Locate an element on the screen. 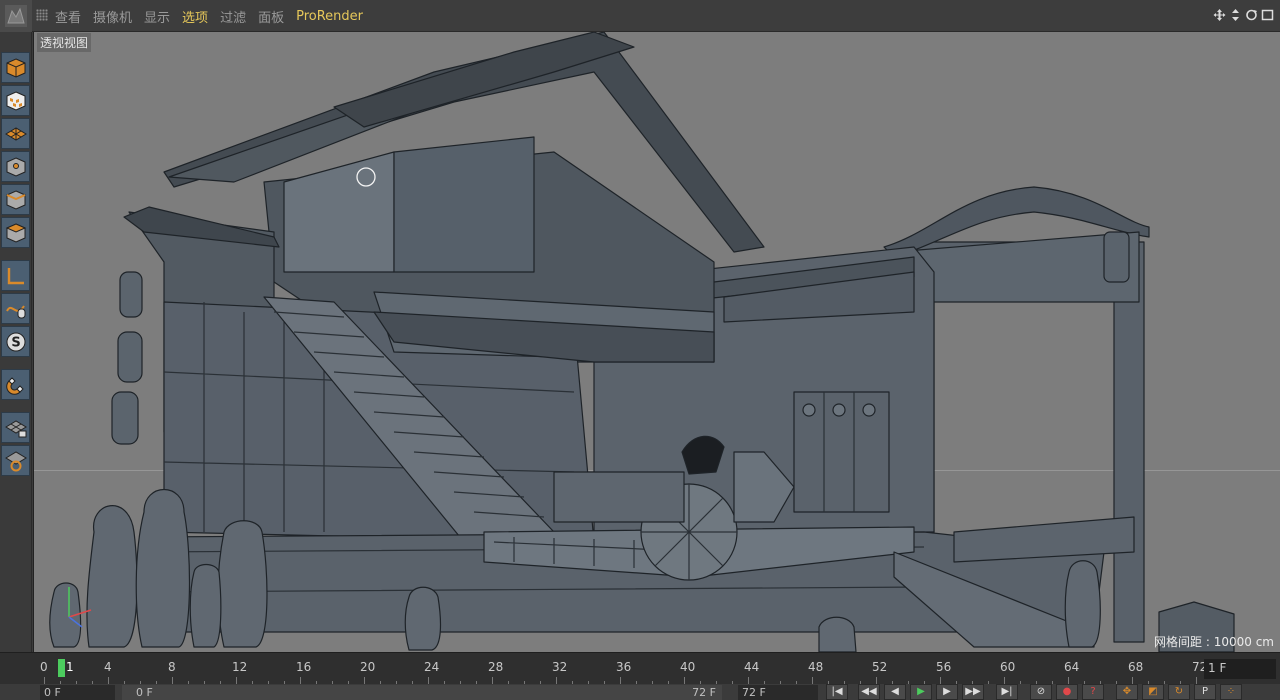  view-controls is located at coordinates (1243, 15).